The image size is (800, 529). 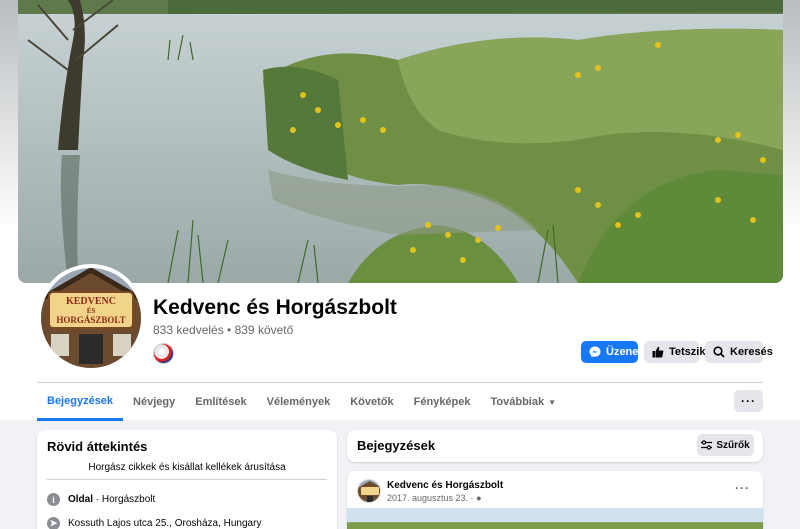 I want to click on post-menu-button: ···, so click(x=742, y=488).